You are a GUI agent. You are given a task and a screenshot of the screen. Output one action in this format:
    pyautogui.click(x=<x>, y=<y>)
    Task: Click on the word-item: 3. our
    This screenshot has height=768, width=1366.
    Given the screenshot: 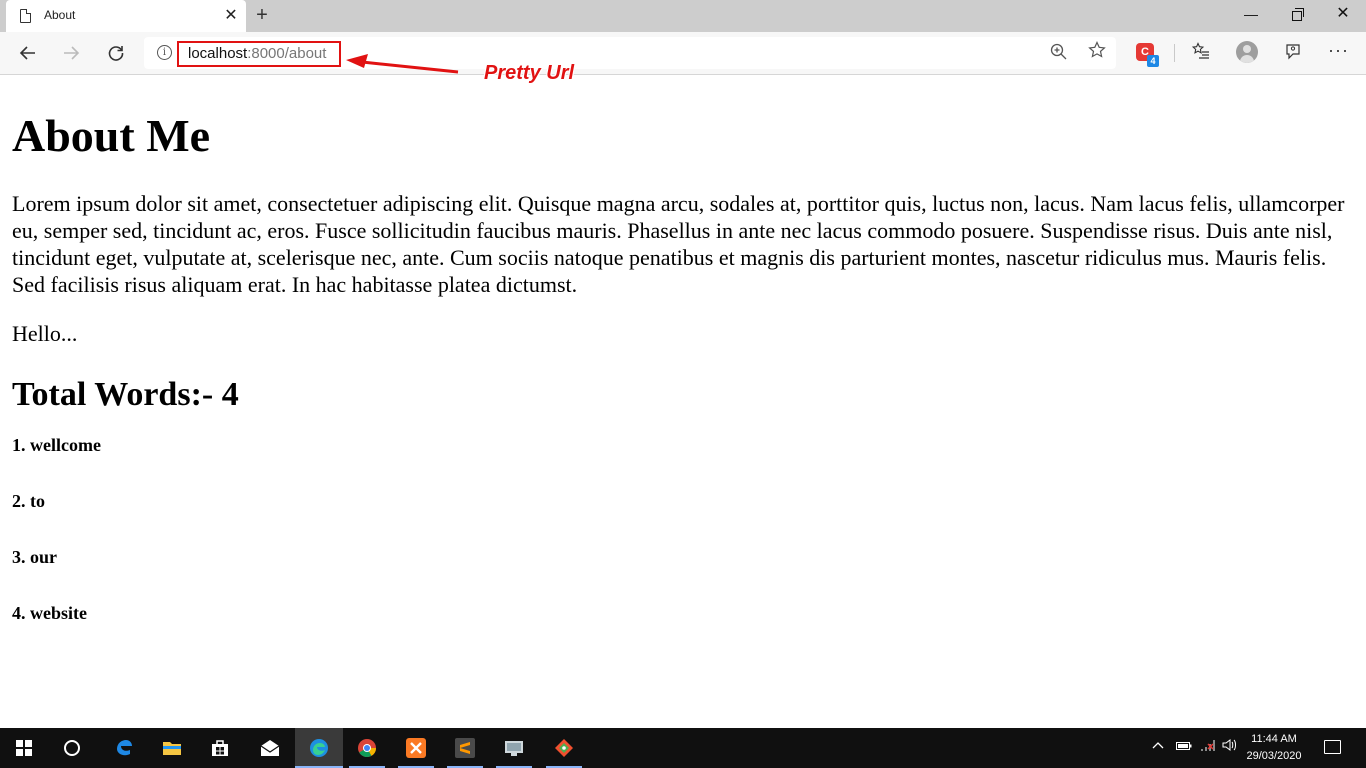 What is the action you would take?
    pyautogui.click(x=34, y=557)
    